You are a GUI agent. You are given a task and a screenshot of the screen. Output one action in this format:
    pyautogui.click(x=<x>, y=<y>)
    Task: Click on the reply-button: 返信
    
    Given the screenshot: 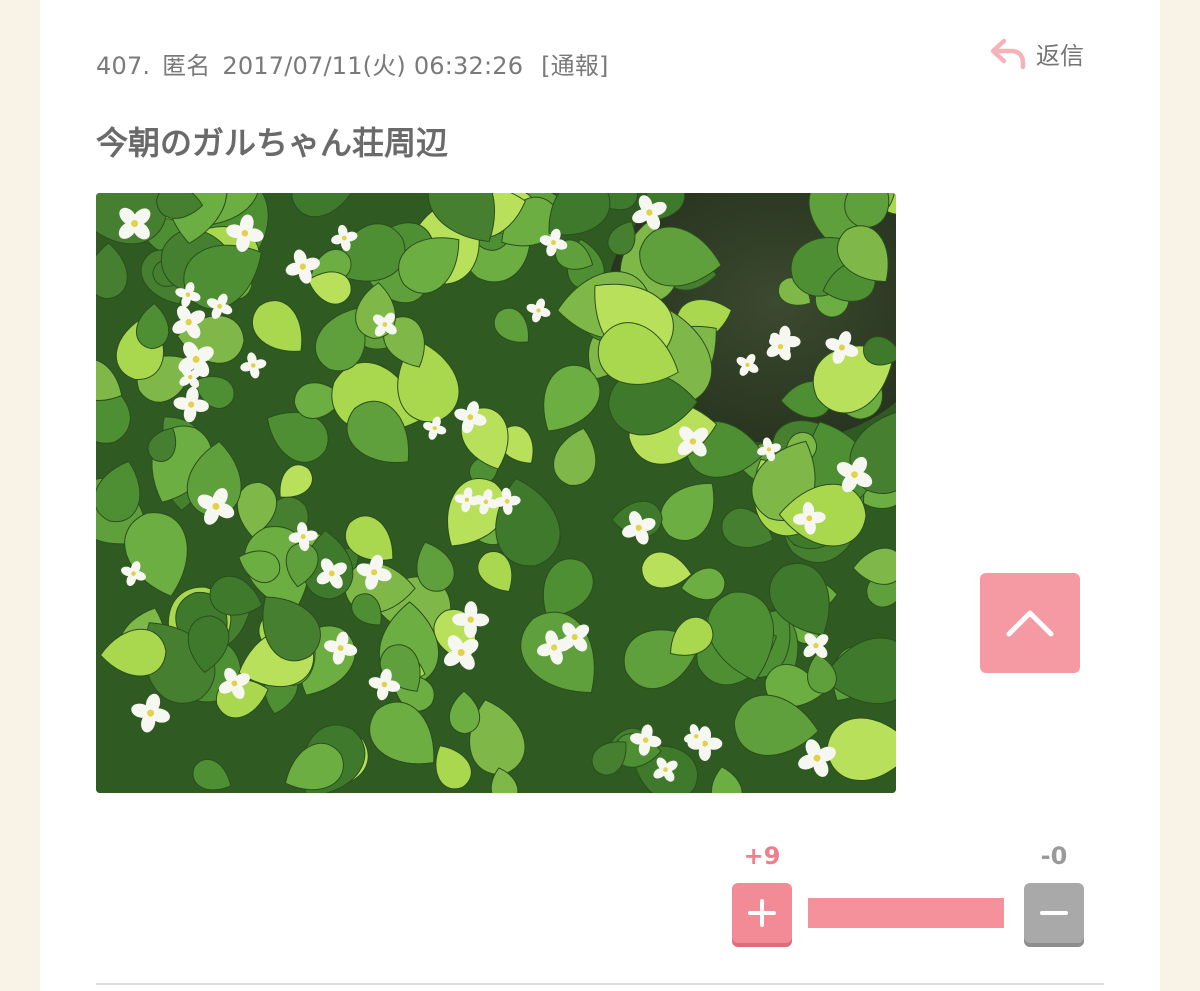 What is the action you would take?
    pyautogui.click(x=1037, y=53)
    